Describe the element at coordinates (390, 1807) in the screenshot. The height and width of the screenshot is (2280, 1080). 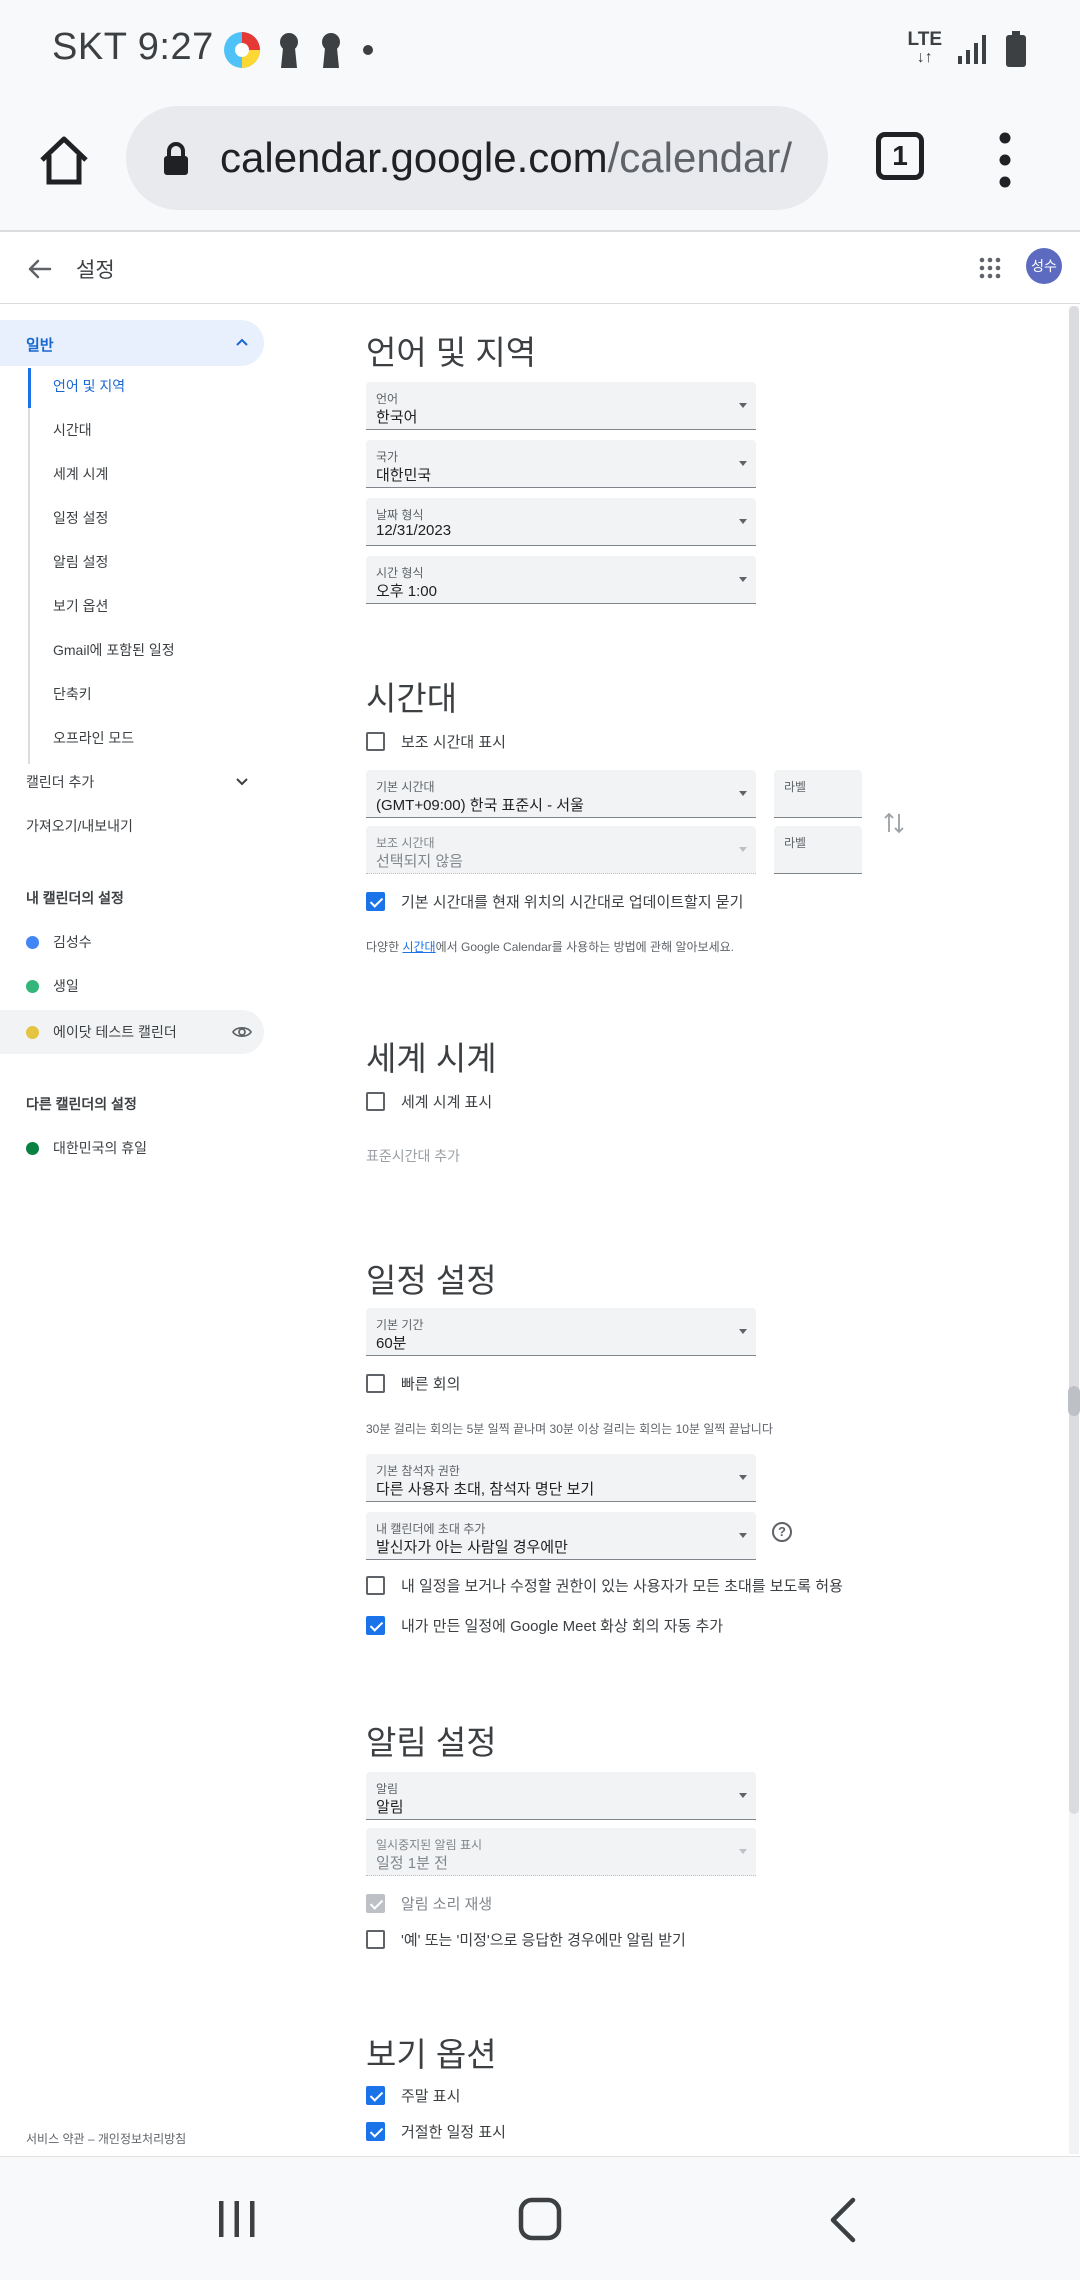
I see `field-value: 알림` at that location.